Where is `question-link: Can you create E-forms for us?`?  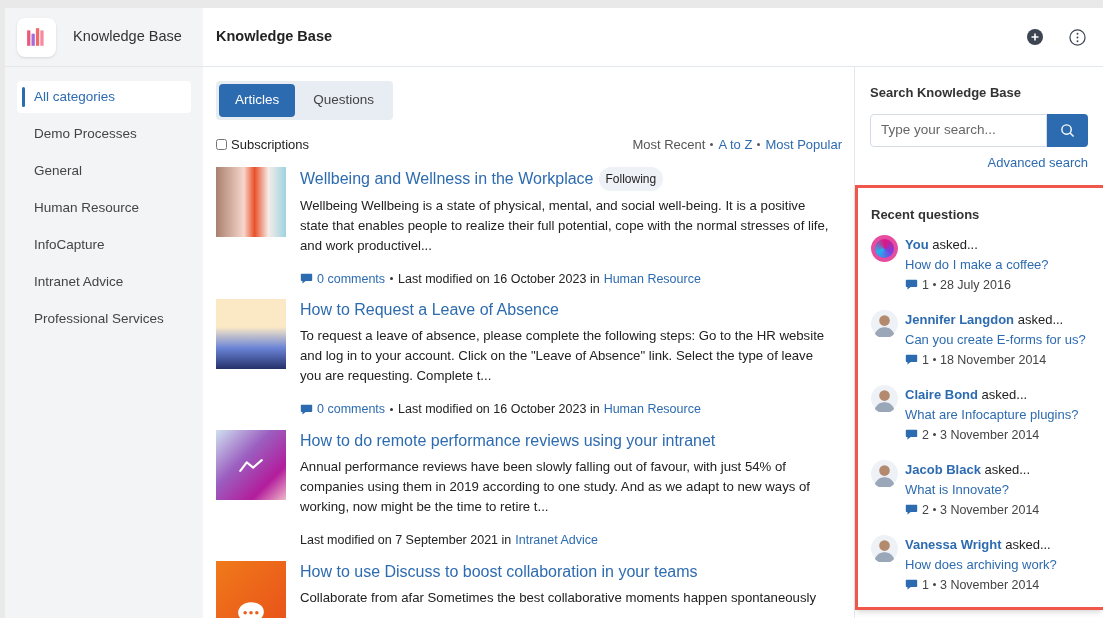
question-link: Can you create E-forms for us? is located at coordinates (995, 339).